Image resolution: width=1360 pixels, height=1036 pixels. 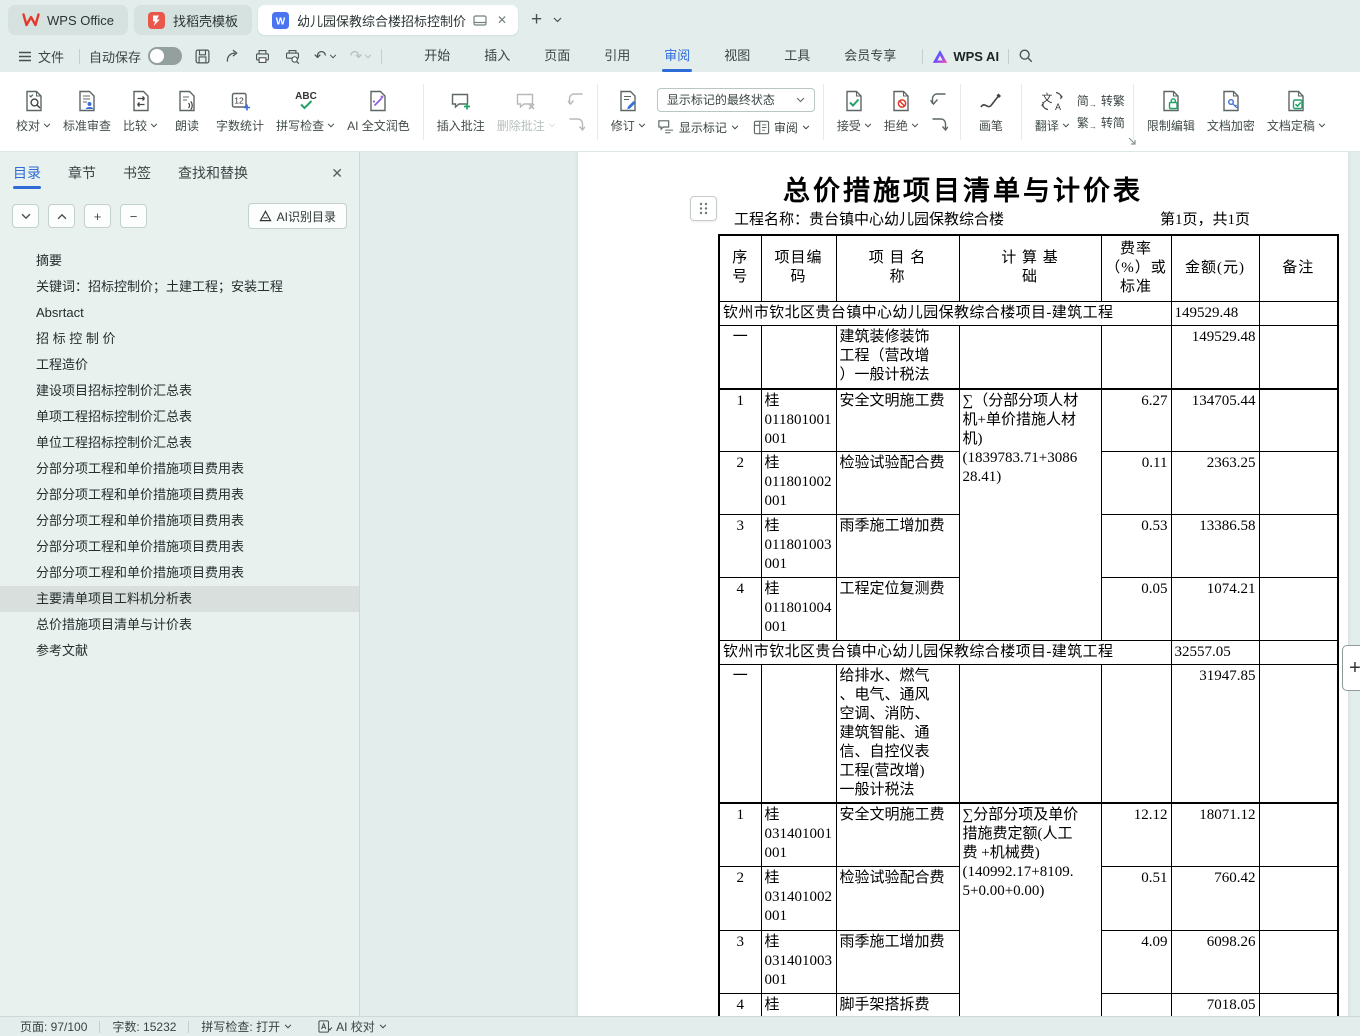 I want to click on insert-comment-button: 插入批注, so click(x=461, y=112).